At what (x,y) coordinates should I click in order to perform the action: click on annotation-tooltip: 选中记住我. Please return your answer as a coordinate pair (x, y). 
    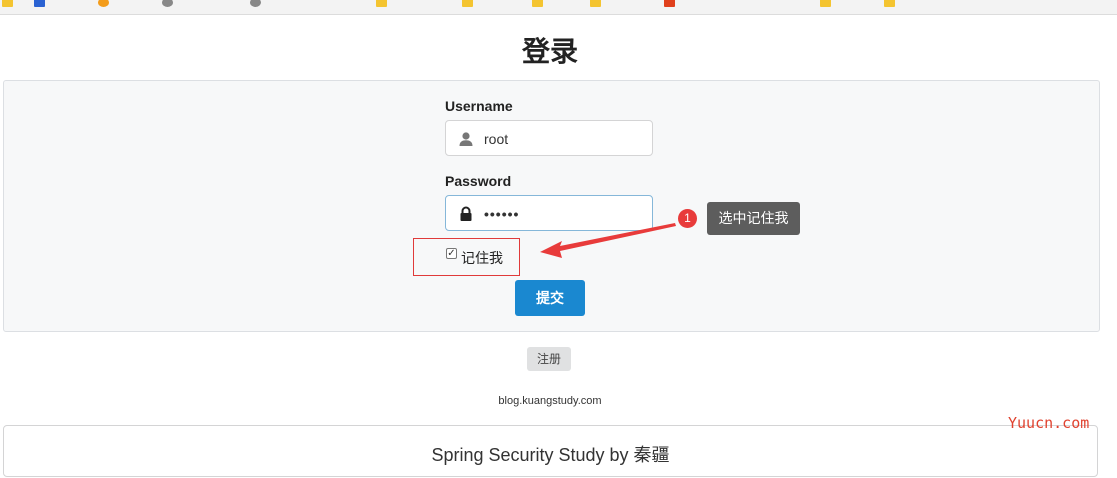
    Looking at the image, I should click on (753, 218).